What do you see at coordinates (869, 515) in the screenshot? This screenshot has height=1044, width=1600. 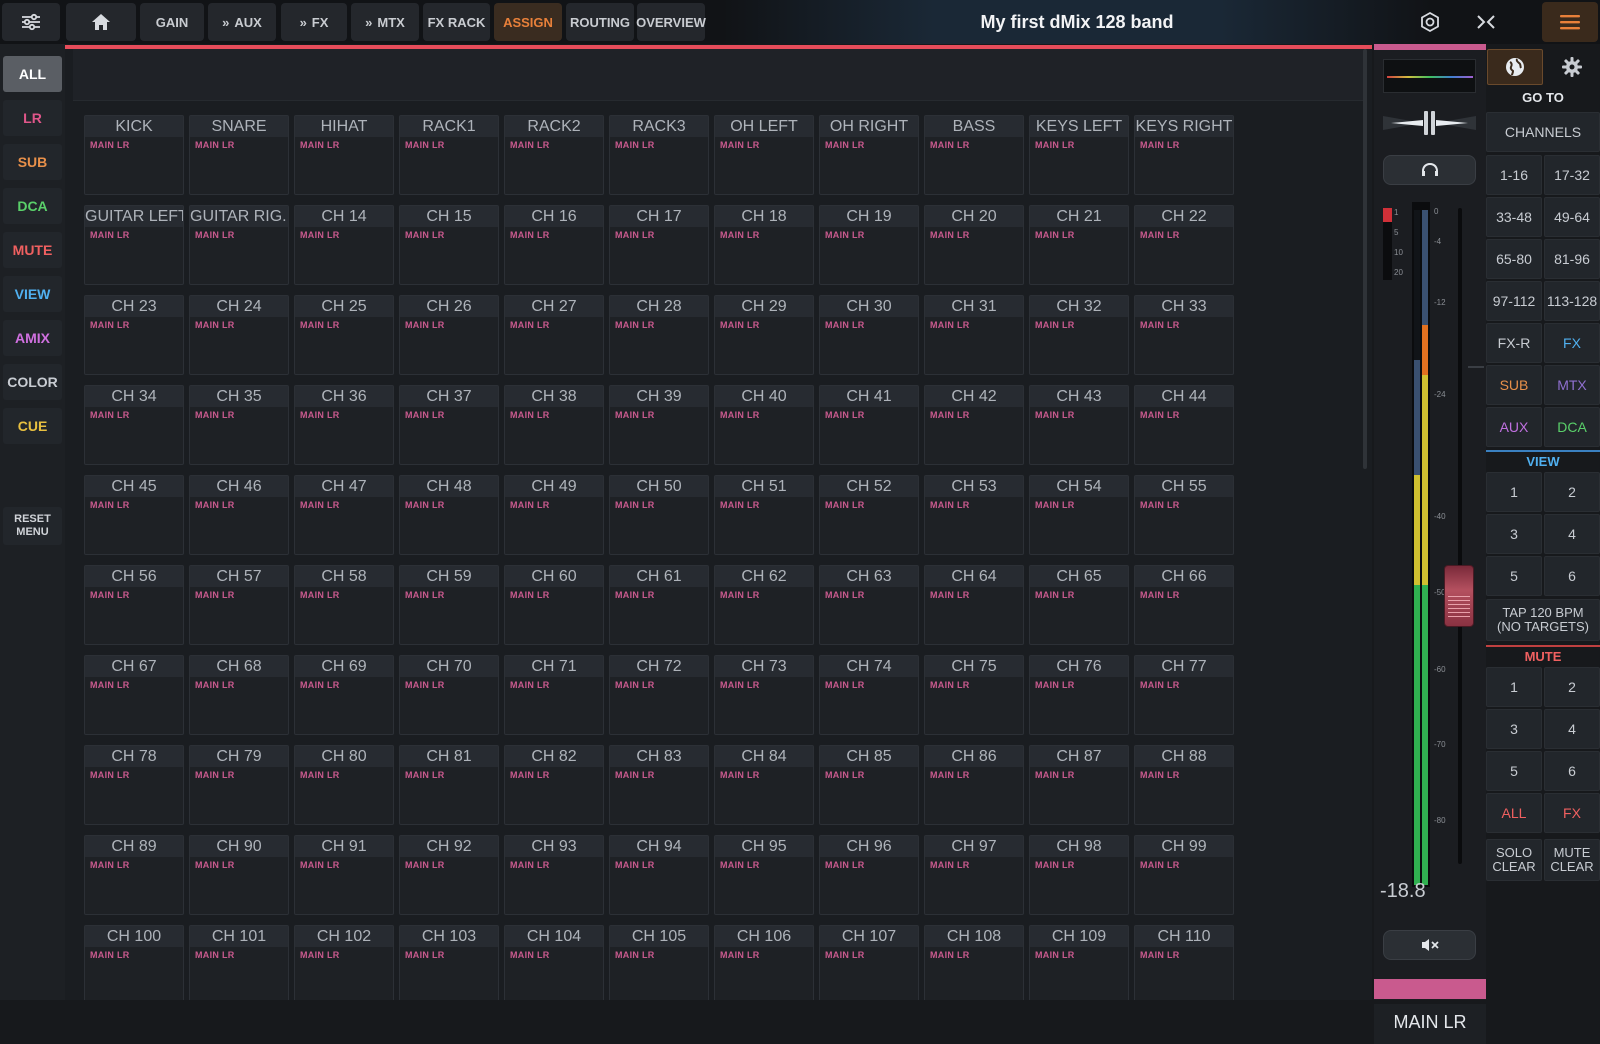 I see `channel-cell: CH 52 MAIN LR` at bounding box center [869, 515].